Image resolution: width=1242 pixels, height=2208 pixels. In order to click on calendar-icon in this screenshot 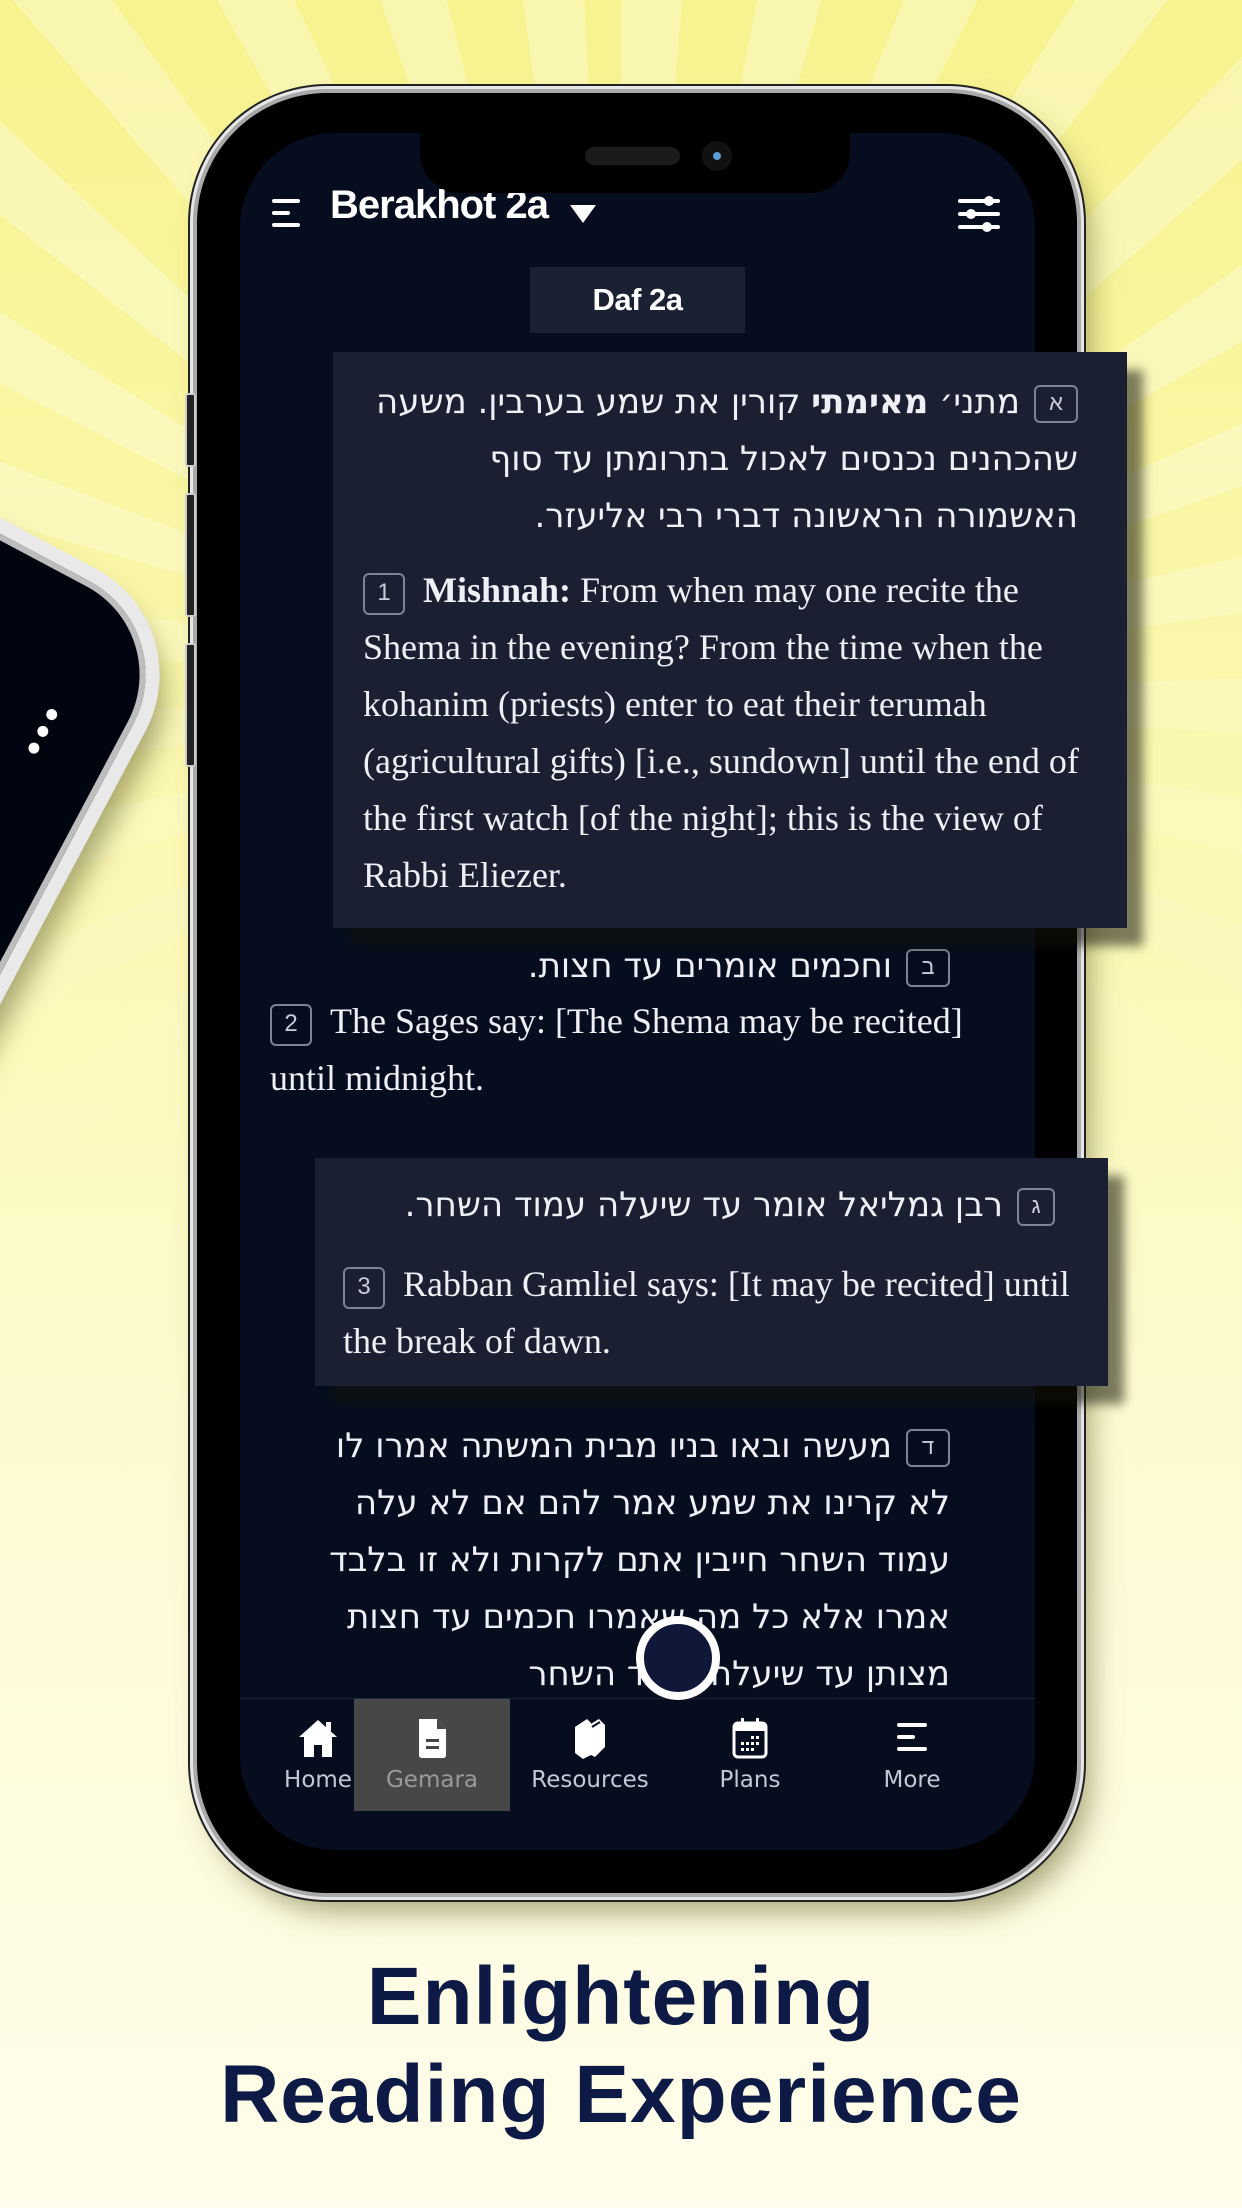, I will do `click(750, 1738)`.